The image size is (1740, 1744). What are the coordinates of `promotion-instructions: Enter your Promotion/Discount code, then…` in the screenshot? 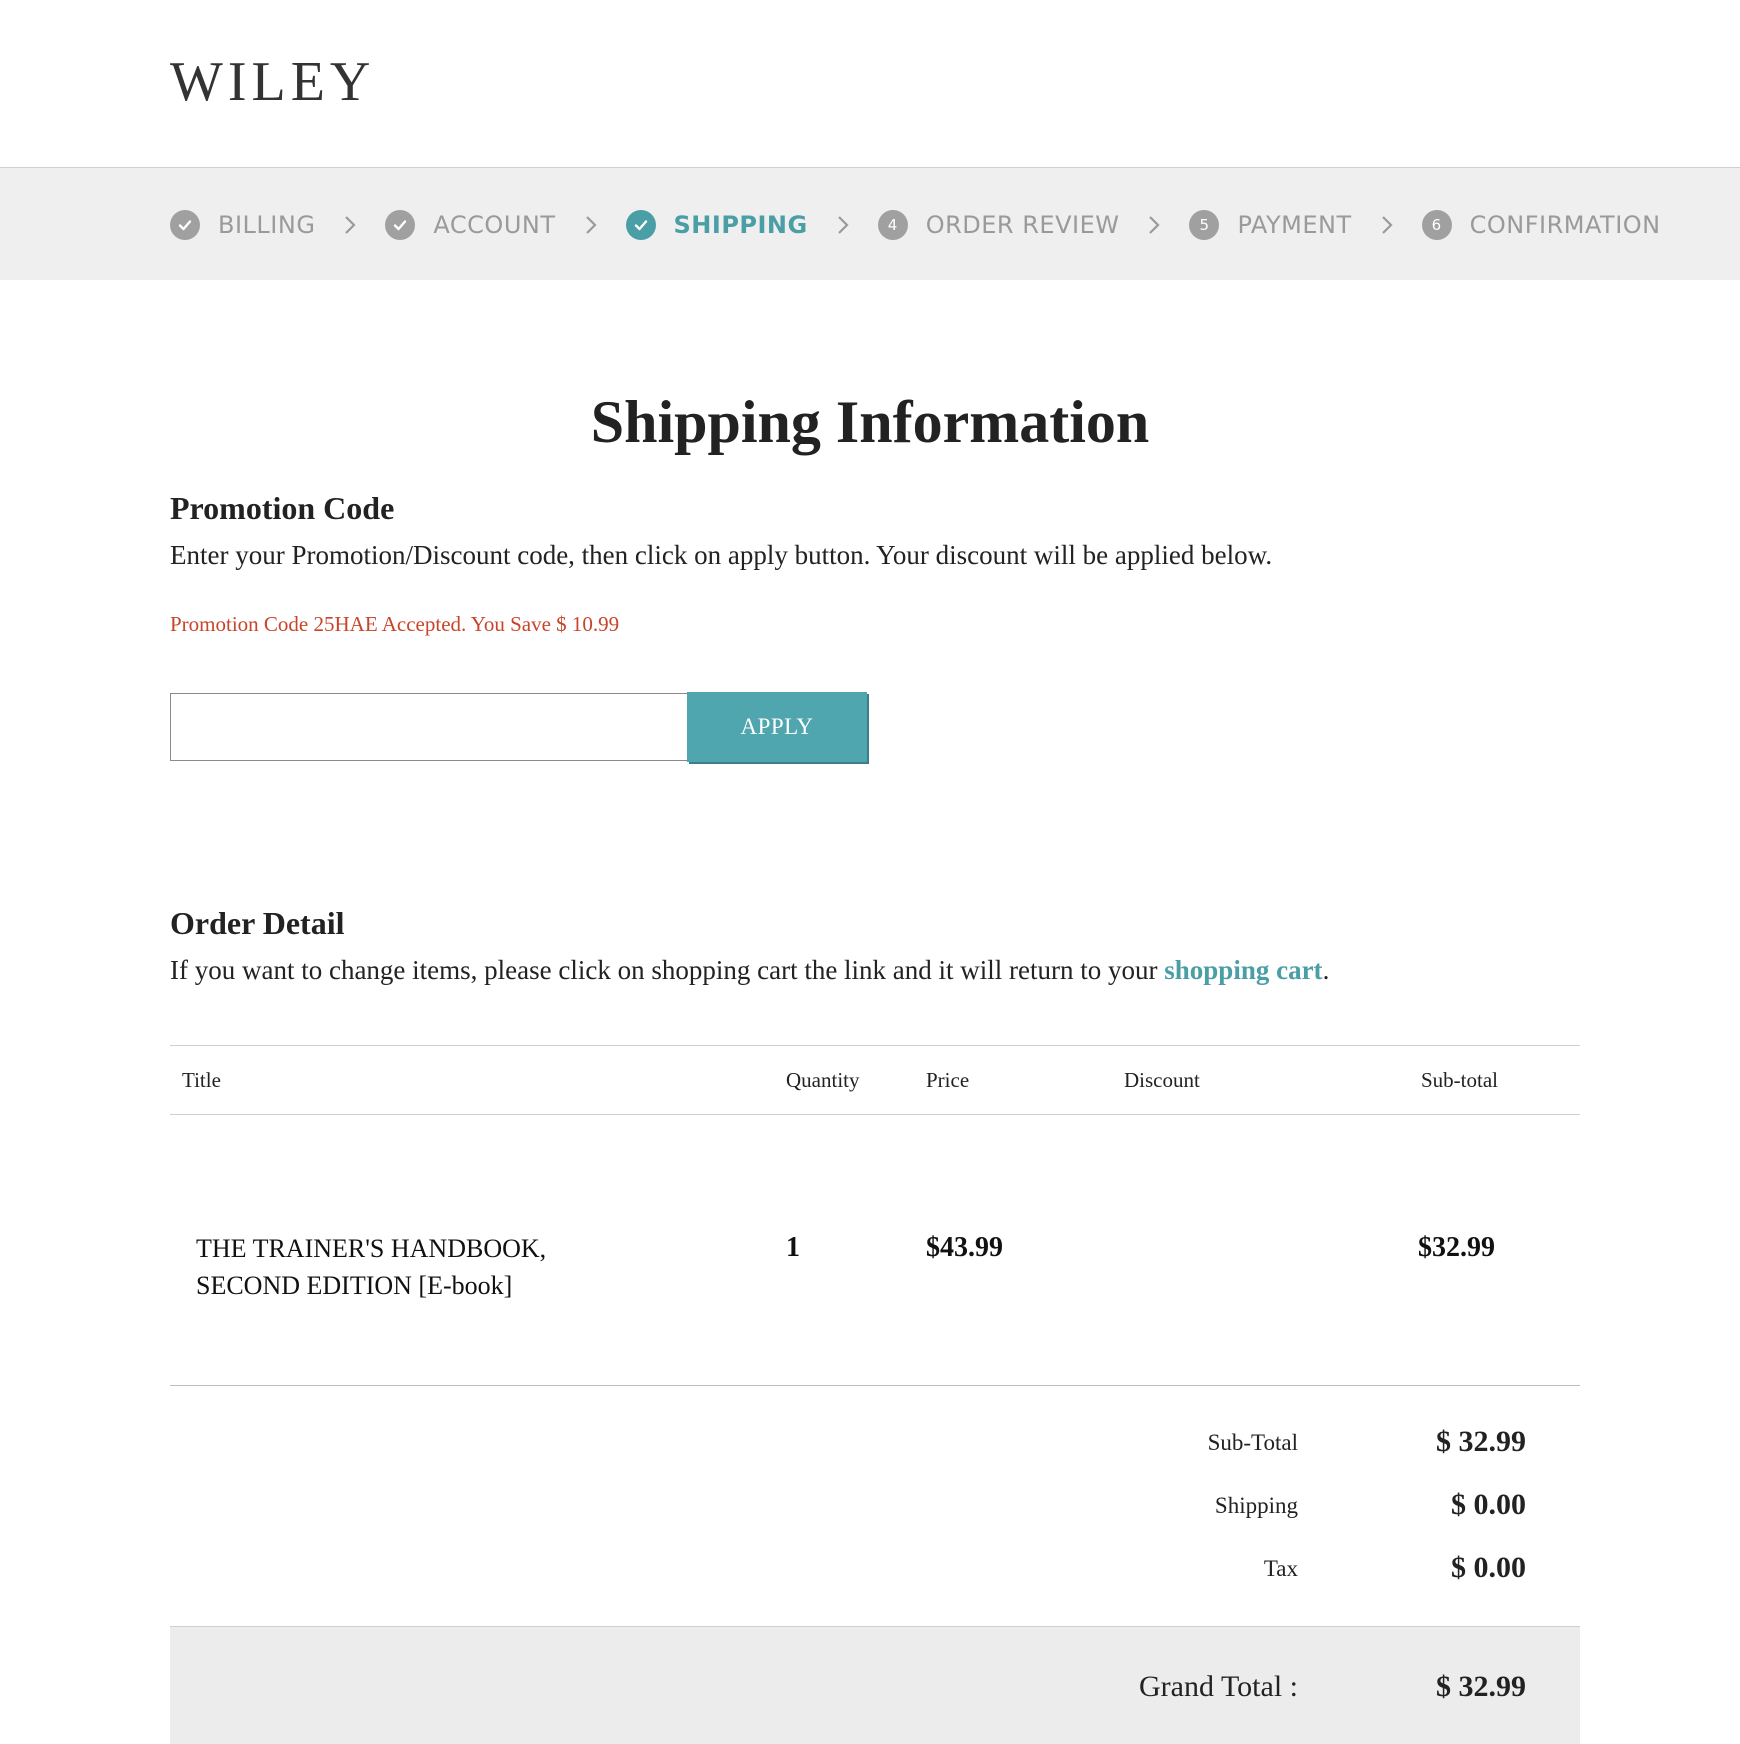 It's located at (721, 555).